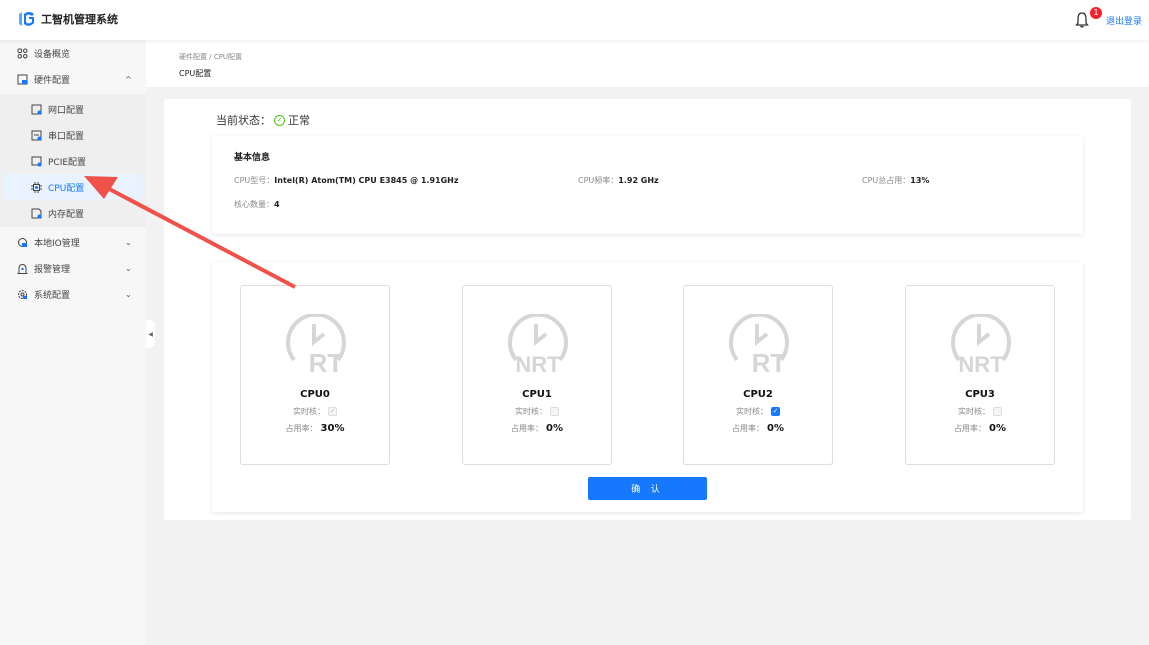 Image resolution: width=1149 pixels, height=645 pixels. I want to click on sidebar-item-memory: 内存配置, so click(73, 213).